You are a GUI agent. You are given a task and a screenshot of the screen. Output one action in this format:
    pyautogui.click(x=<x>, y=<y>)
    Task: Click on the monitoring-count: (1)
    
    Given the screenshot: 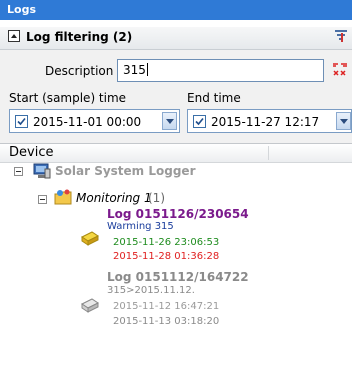 What is the action you would take?
    pyautogui.click(x=156, y=198)
    